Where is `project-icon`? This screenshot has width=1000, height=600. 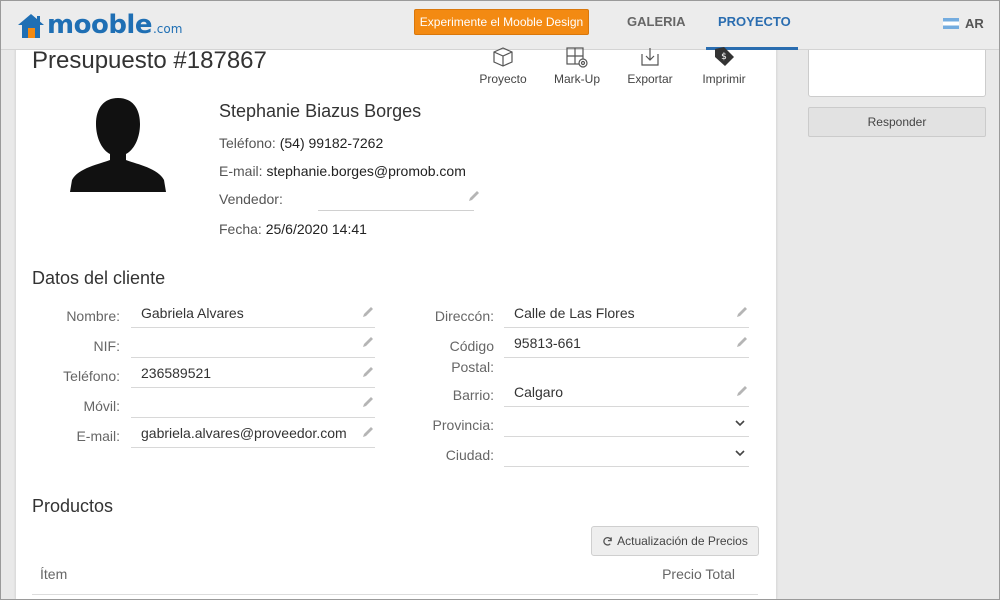 project-icon is located at coordinates (503, 57).